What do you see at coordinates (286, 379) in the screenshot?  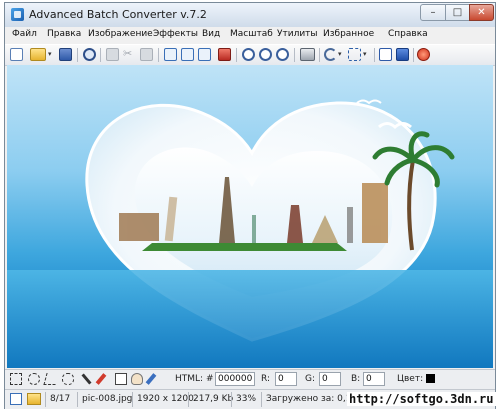 I see `r-value-field: 0` at bounding box center [286, 379].